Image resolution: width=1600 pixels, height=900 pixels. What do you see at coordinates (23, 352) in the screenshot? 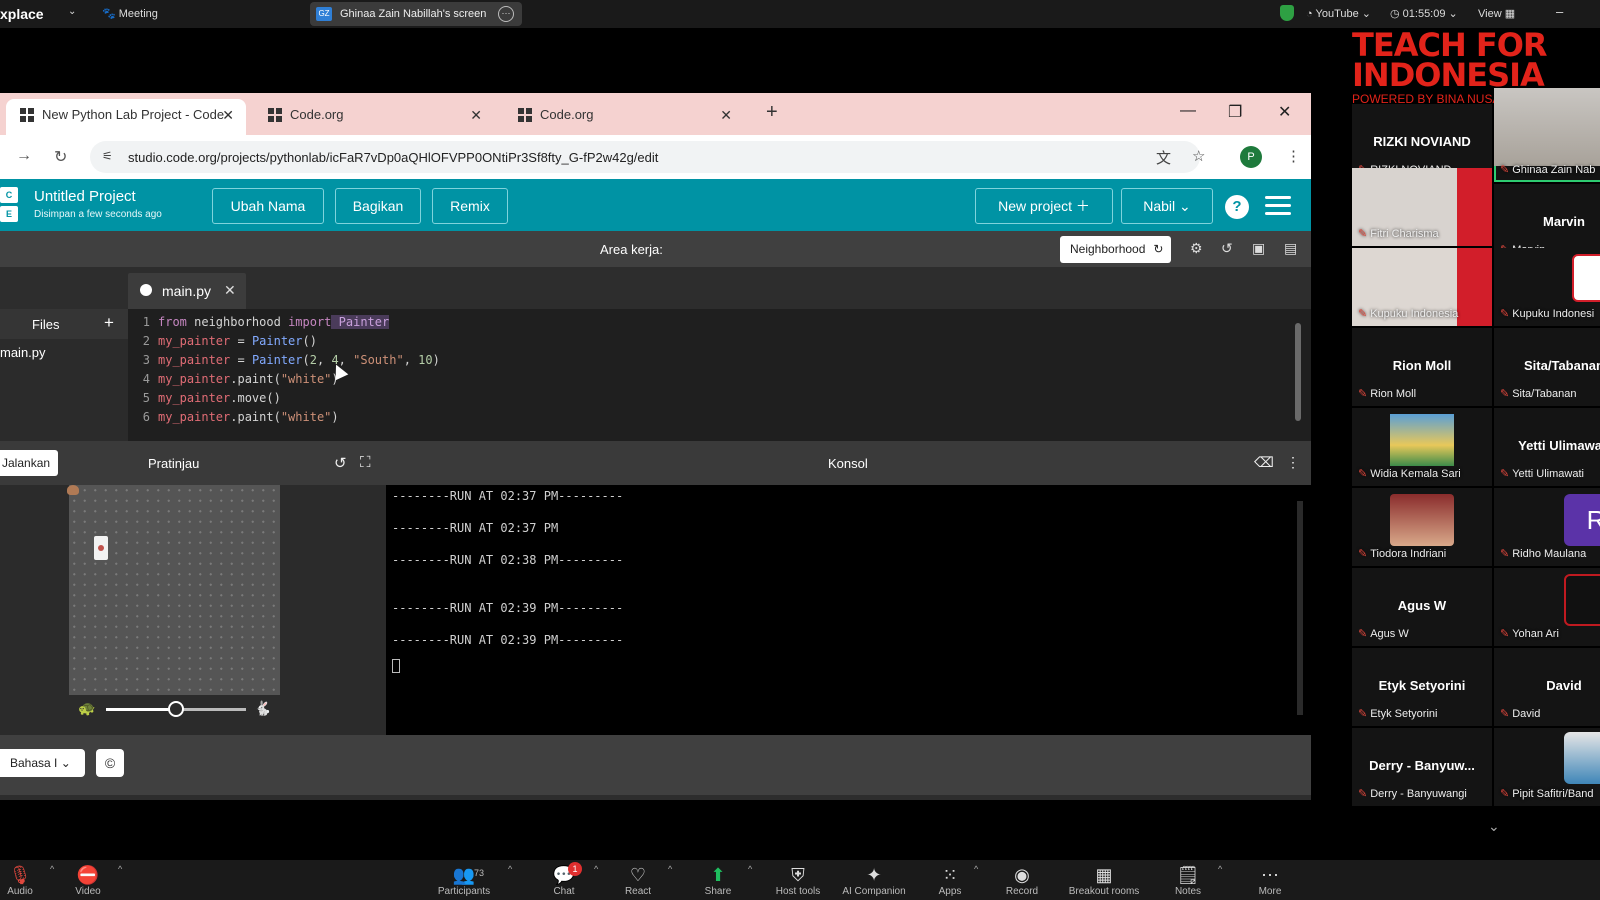
I see `file-item-main-py: main.py` at bounding box center [23, 352].